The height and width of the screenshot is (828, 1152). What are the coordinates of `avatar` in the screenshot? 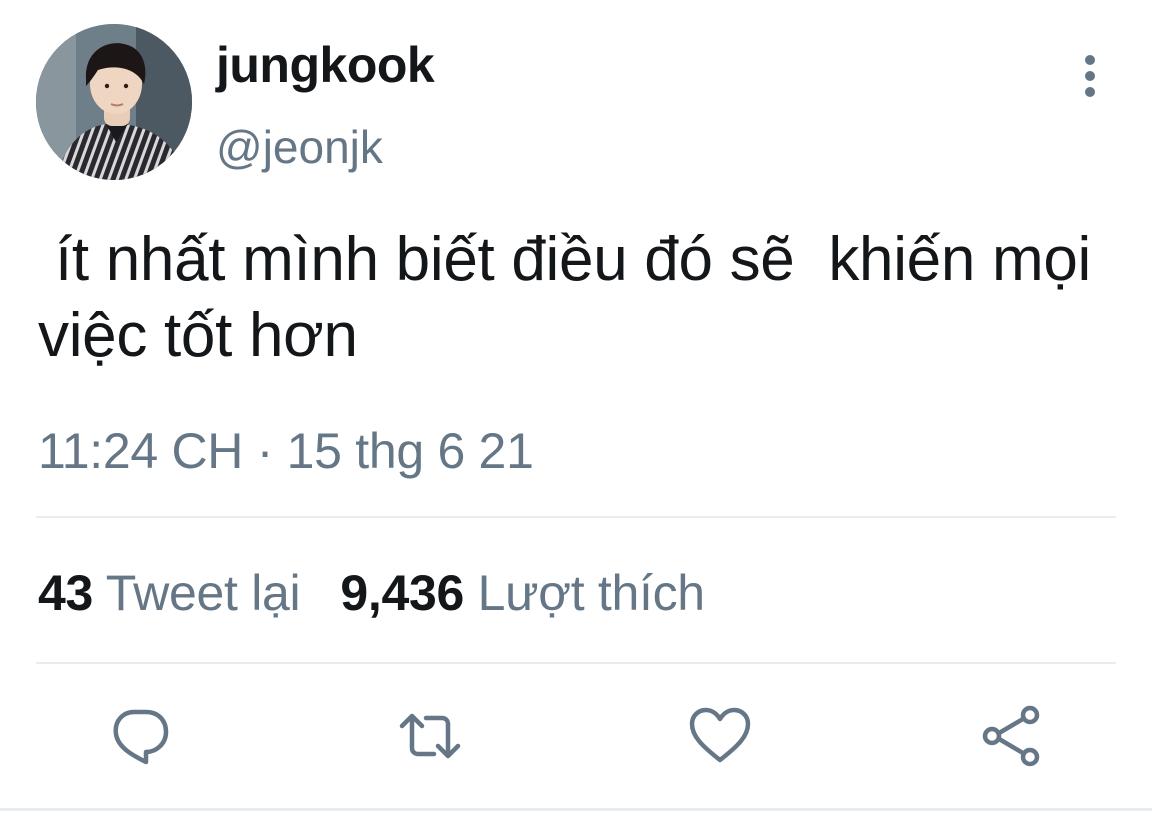 It's located at (114, 102).